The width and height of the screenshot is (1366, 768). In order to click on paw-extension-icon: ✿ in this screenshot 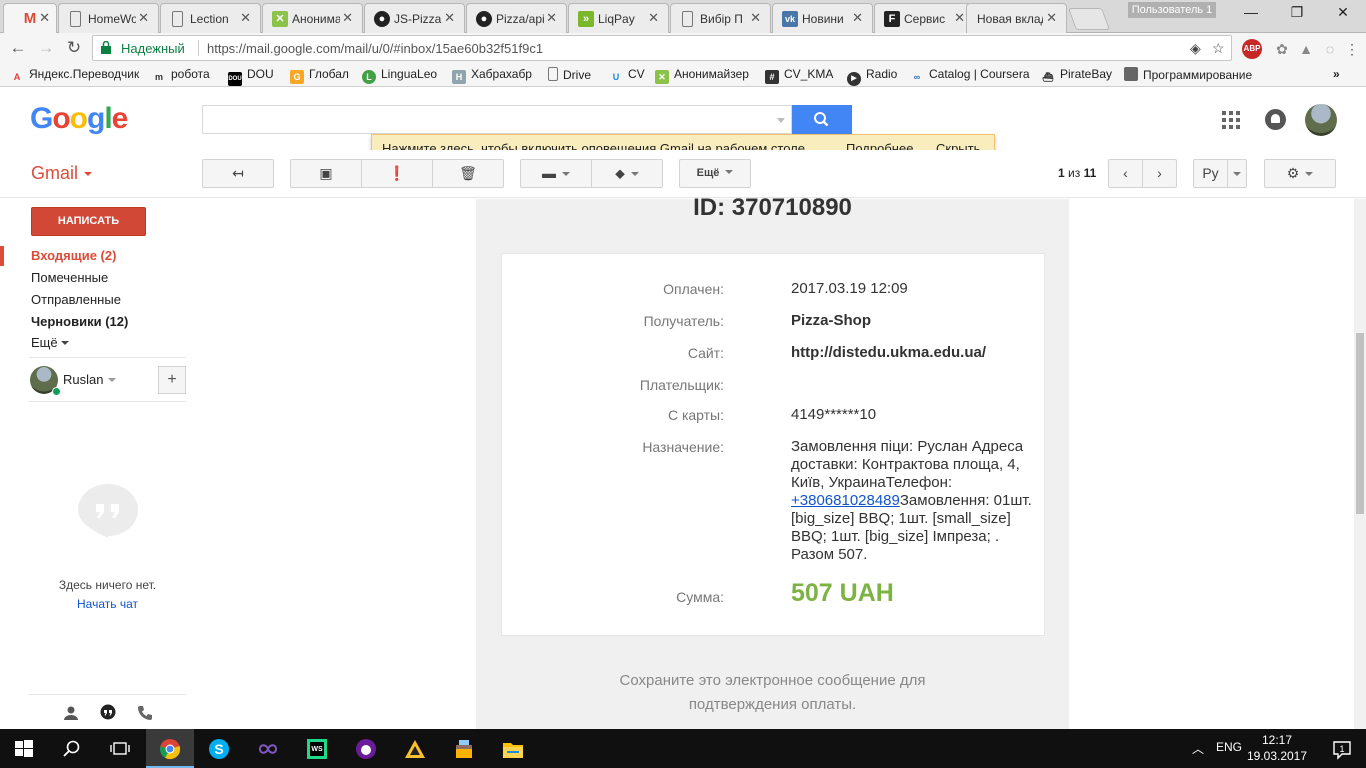, I will do `click(1282, 49)`.